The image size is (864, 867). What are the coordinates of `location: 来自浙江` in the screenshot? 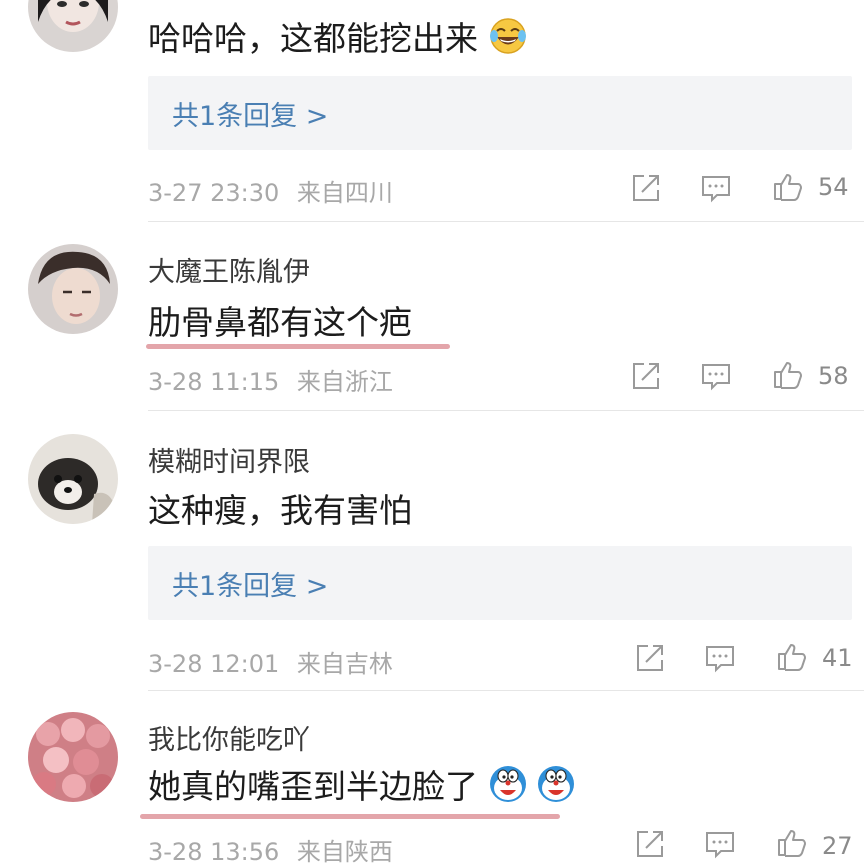 It's located at (344, 382).